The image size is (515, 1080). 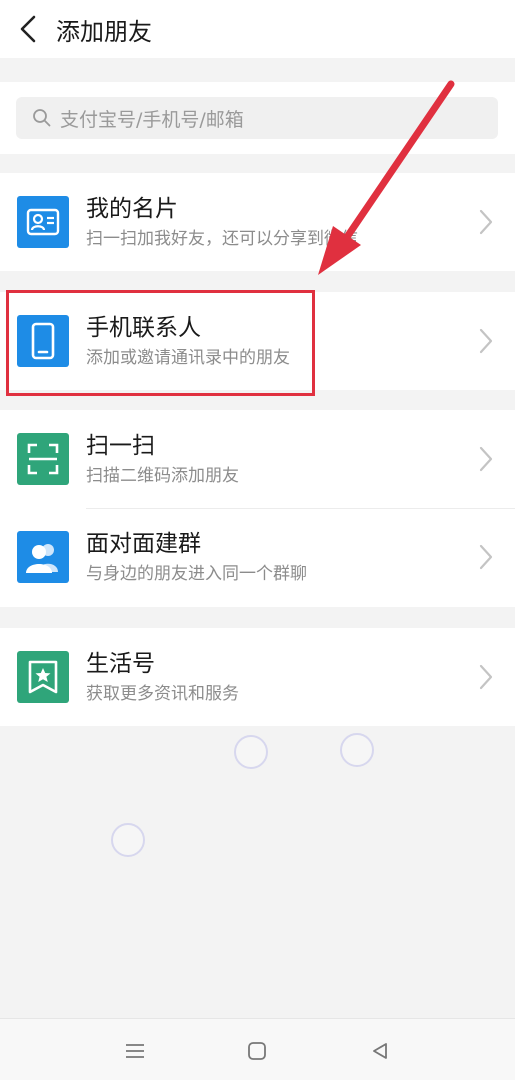 I want to click on item-subtitle: 与身边的朋友进入同一个群聊, so click(x=196, y=573).